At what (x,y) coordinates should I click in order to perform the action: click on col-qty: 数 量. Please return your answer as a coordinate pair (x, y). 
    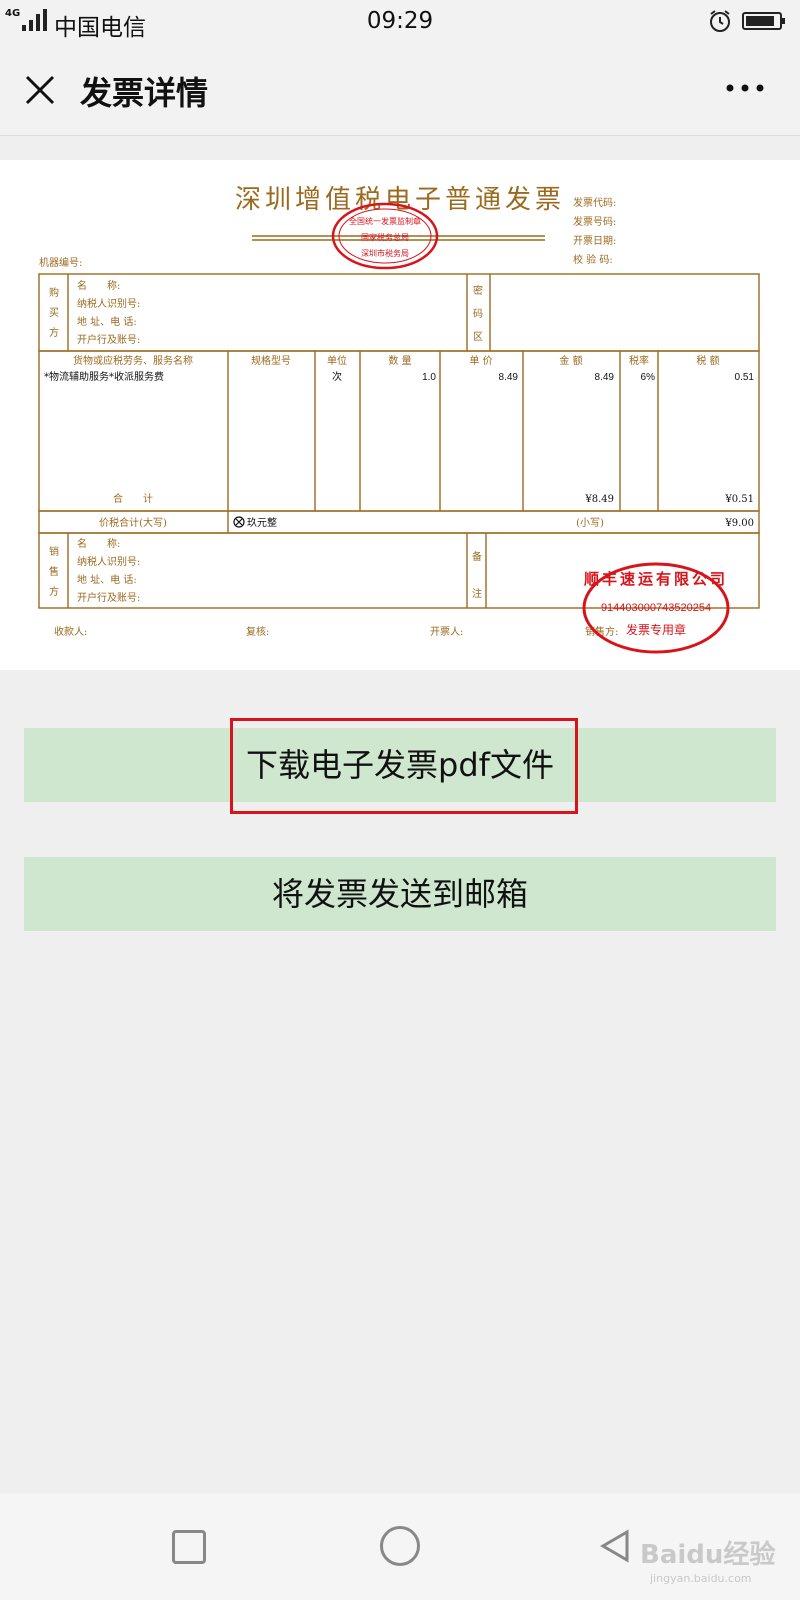
    Looking at the image, I should click on (399, 360).